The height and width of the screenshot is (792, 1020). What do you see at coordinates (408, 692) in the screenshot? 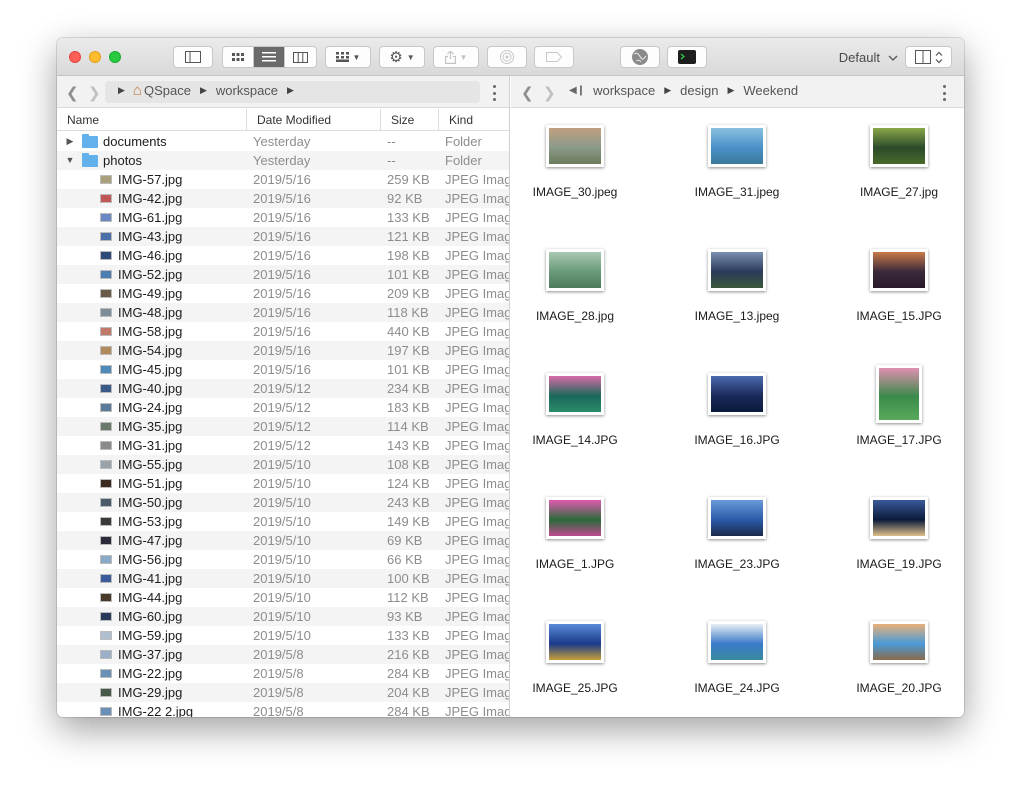
I see `file-size: 204 KB` at bounding box center [408, 692].